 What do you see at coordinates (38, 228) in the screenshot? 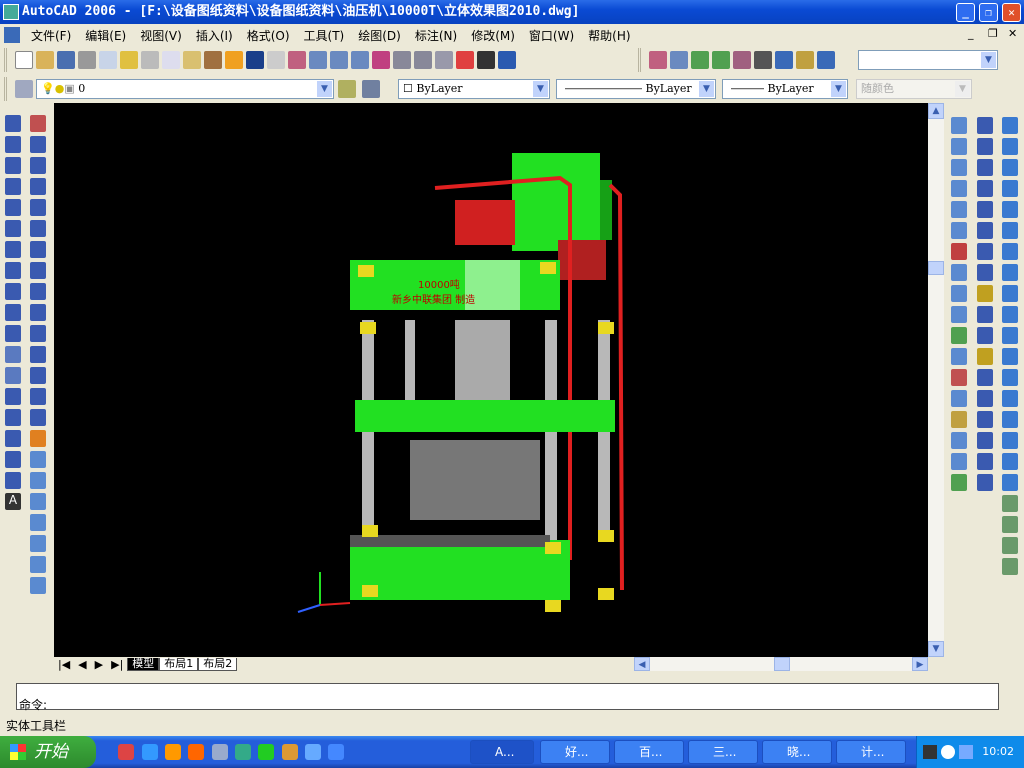
I see `move-icon` at bounding box center [38, 228].